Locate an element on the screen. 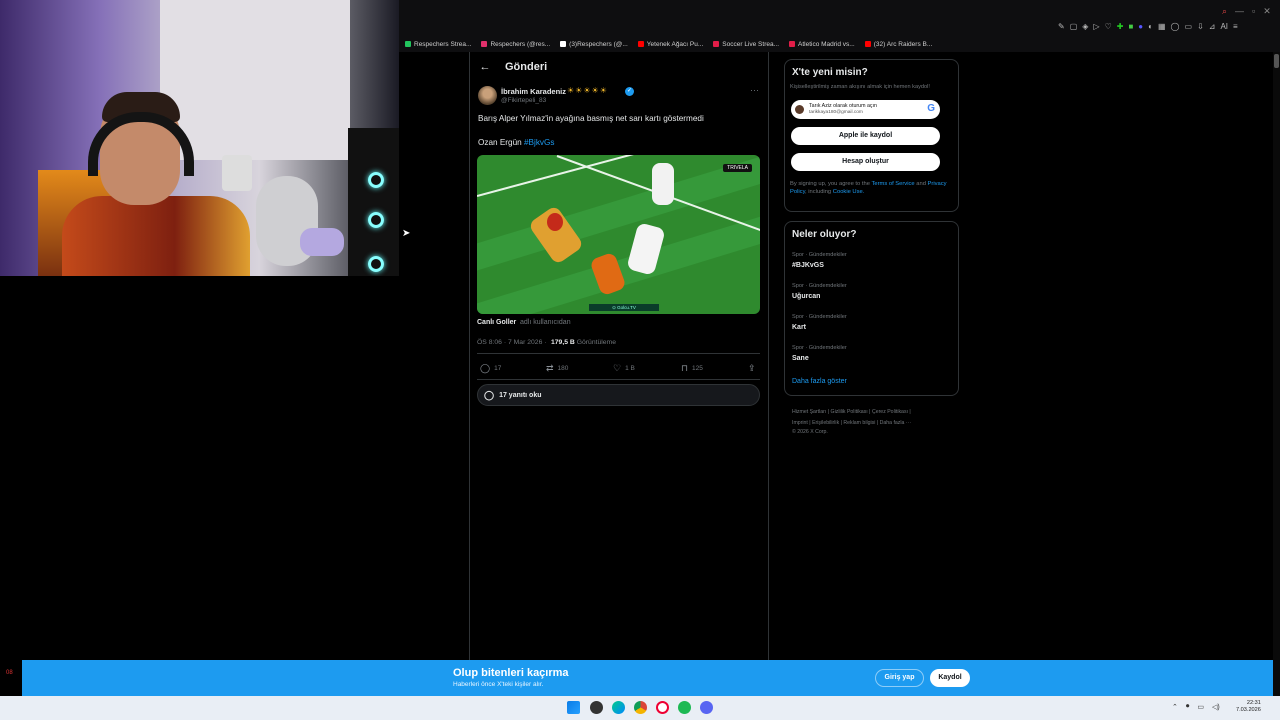  pin-icon: ✎ is located at coordinates (1061, 26).